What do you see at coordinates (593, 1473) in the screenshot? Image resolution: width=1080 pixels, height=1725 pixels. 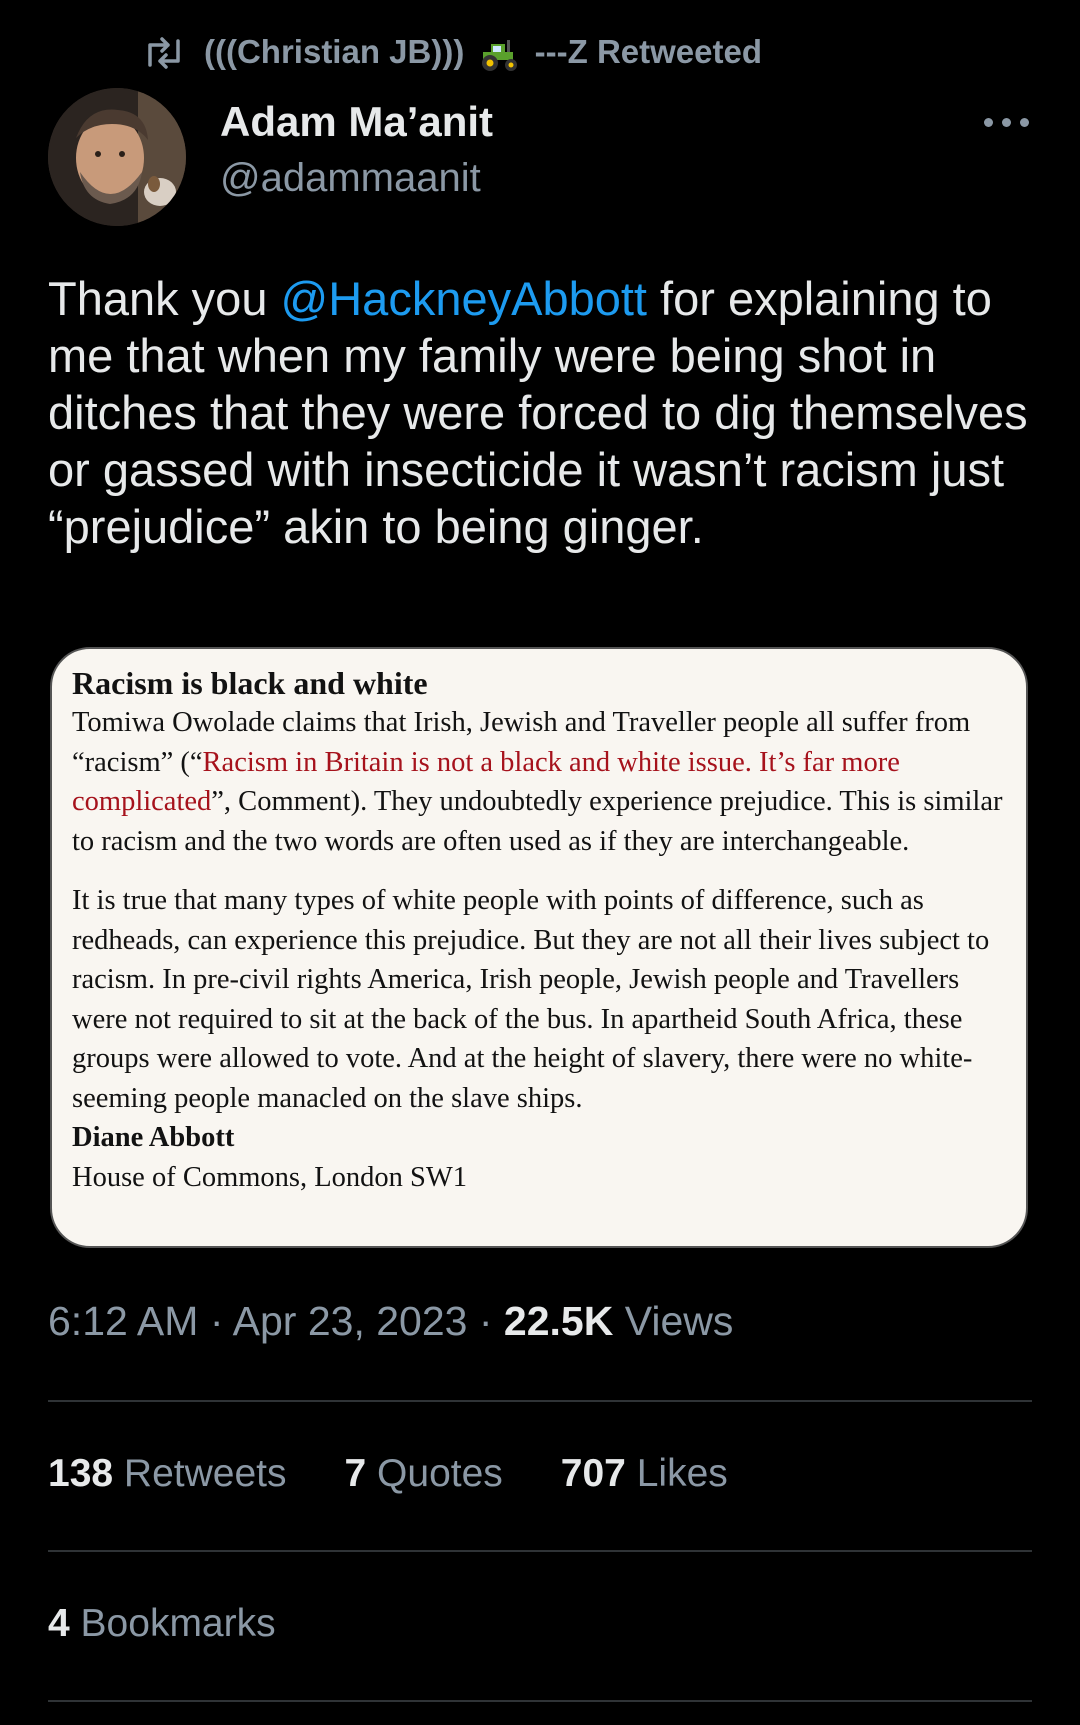 I see `likes-count: 707` at bounding box center [593, 1473].